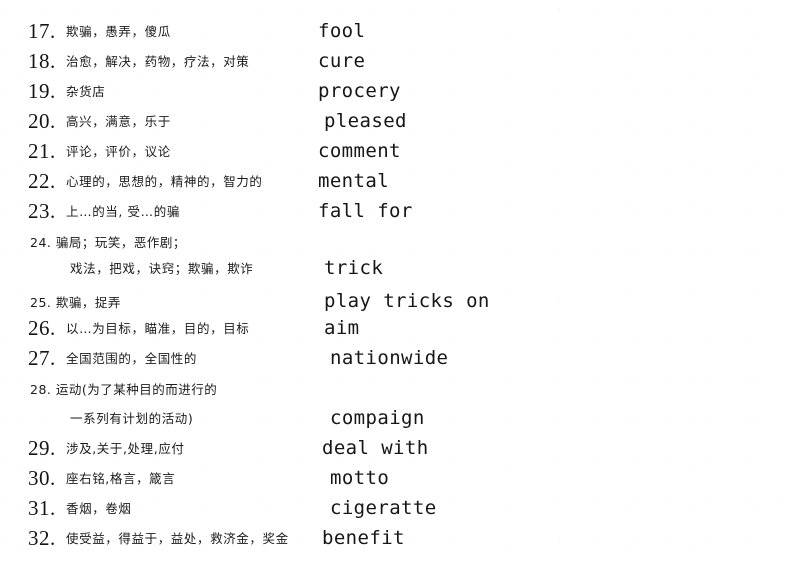 This screenshot has width=800, height=566. Describe the element at coordinates (158, 328) in the screenshot. I see `chinese-gloss: 以…为目标，瞄准，目的，目标` at that location.